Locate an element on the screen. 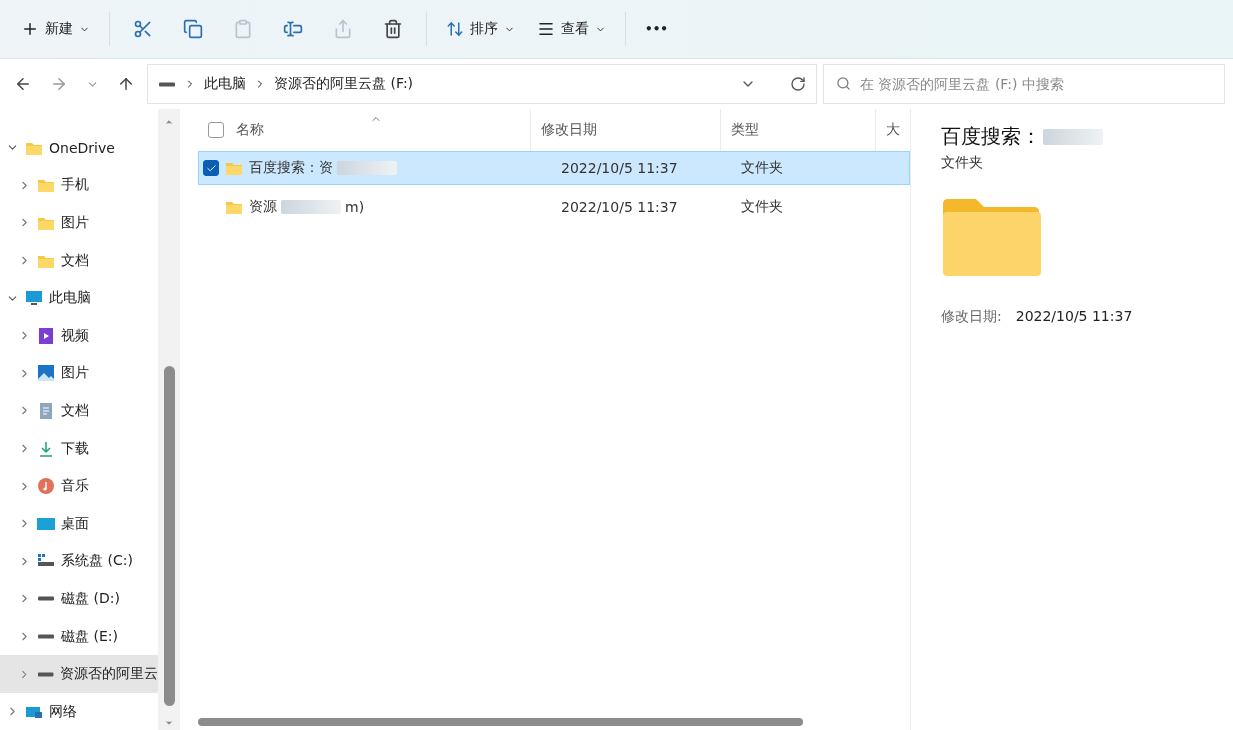 This screenshot has width=1233, height=730. breadcrumb: 资源否的阿里云盘 (F:) is located at coordinates (344, 84).